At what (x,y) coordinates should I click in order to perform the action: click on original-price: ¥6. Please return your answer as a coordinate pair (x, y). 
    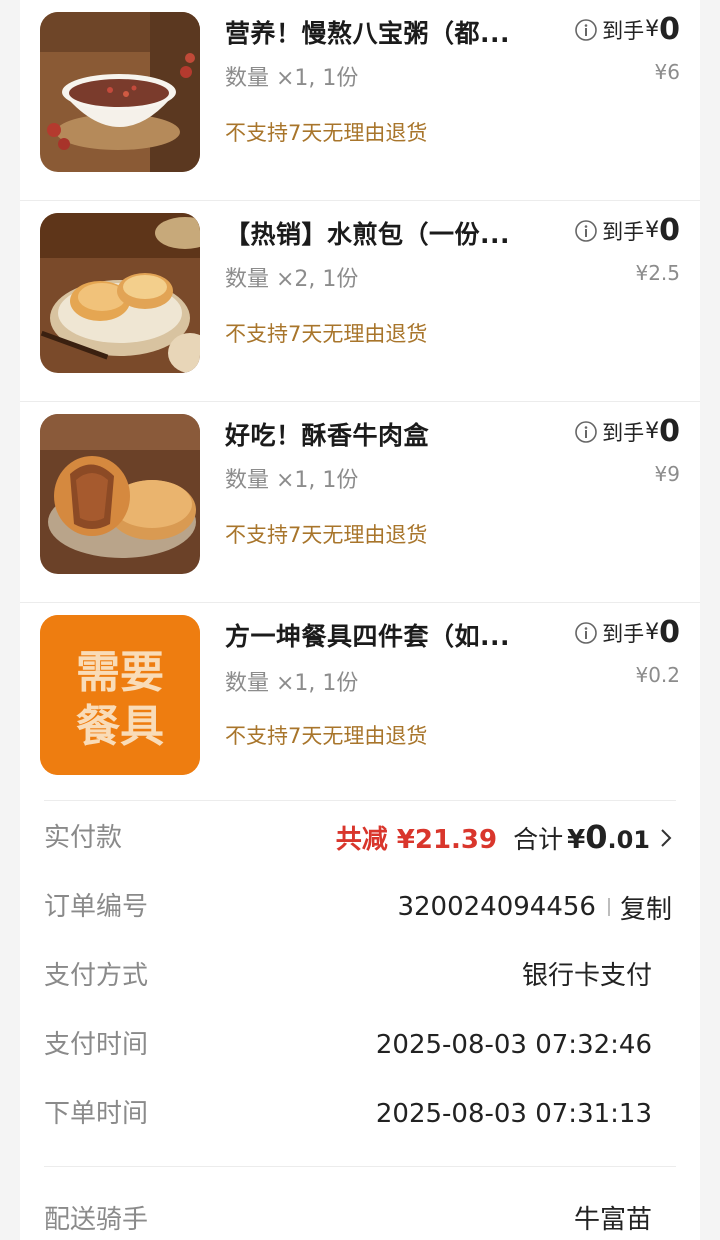
    Looking at the image, I should click on (667, 72).